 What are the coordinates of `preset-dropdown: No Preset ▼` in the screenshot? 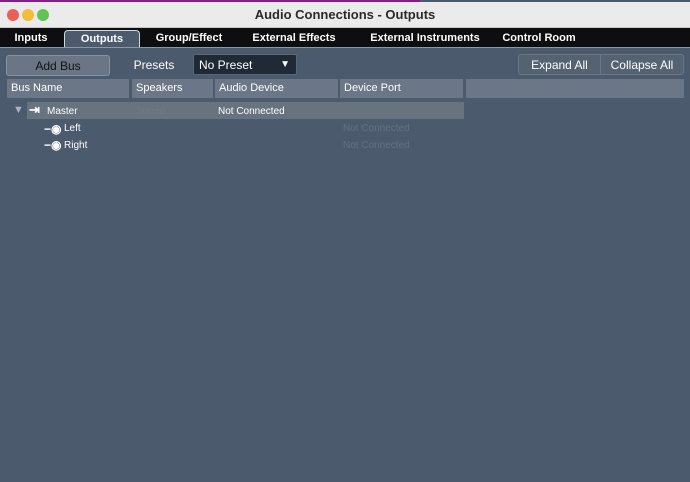 It's located at (245, 64).